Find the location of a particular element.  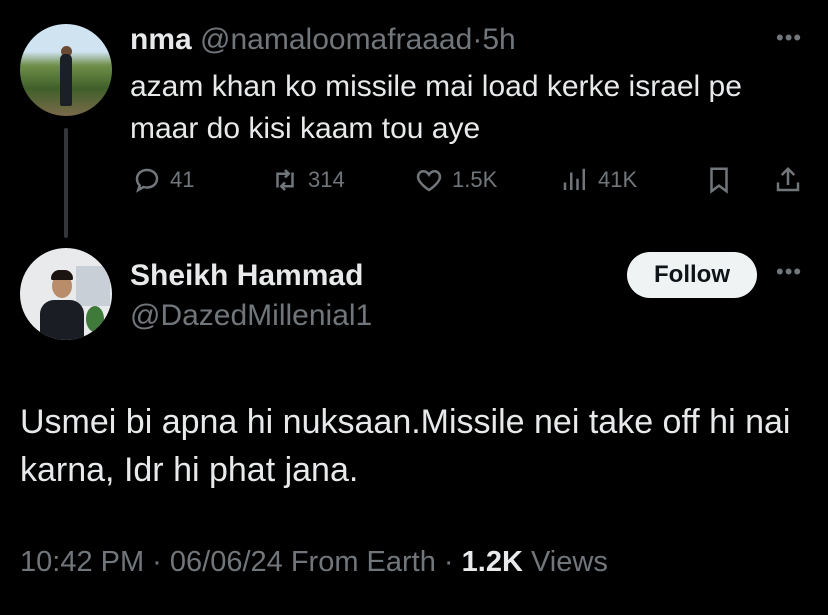

tweet-timestamp: 10:42 PM · 06/06/24 From Earth · is located at coordinates (237, 562).